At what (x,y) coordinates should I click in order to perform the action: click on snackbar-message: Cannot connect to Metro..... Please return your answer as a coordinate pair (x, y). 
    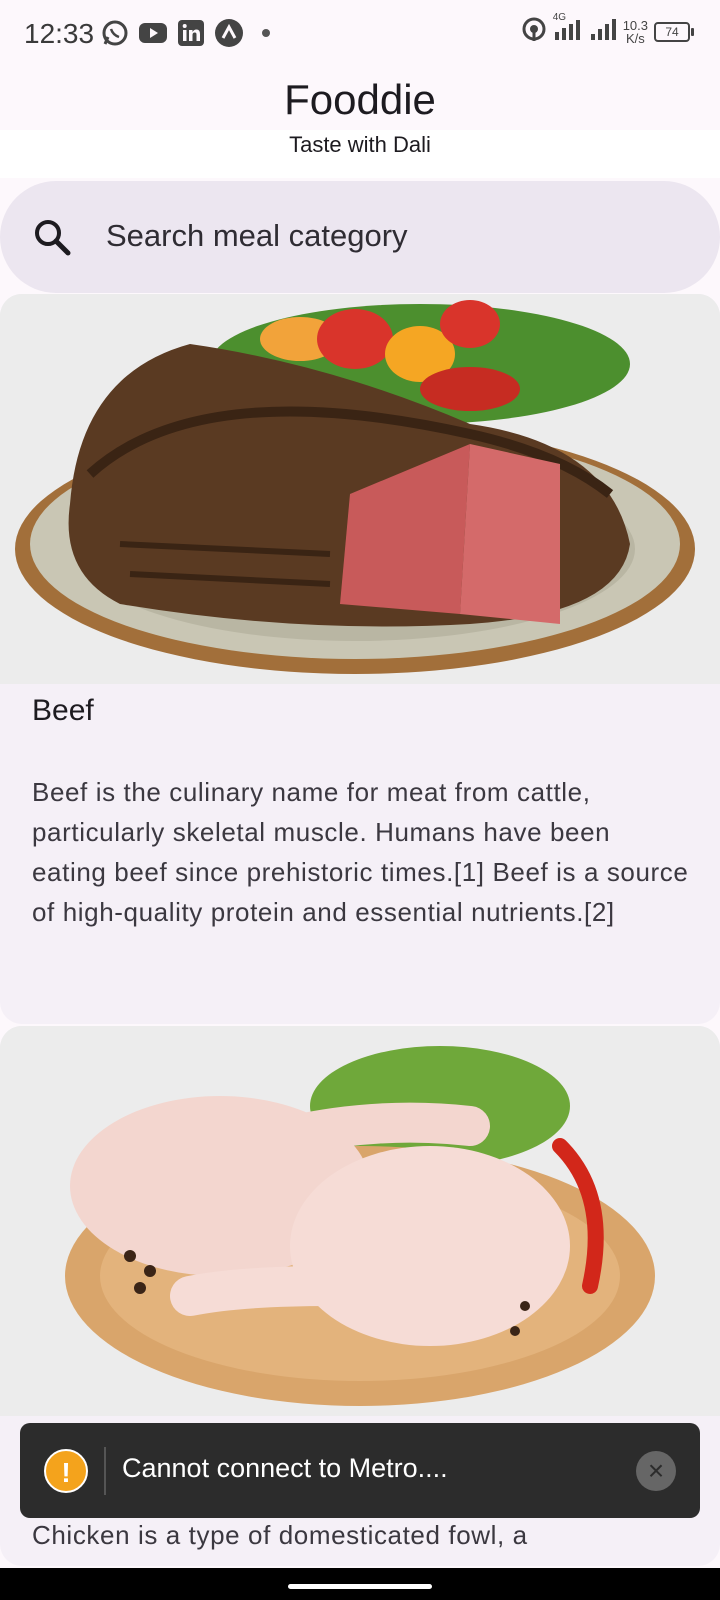
    Looking at the image, I should click on (285, 1468).